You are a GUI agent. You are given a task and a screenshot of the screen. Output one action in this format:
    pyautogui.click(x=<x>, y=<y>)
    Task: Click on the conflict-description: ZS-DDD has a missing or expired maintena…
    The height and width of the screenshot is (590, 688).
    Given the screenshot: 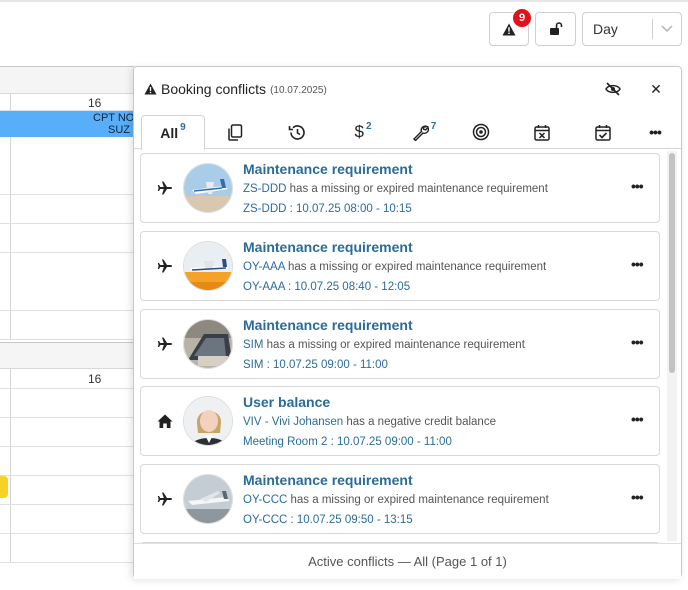 What is the action you would take?
    pyautogui.click(x=395, y=189)
    